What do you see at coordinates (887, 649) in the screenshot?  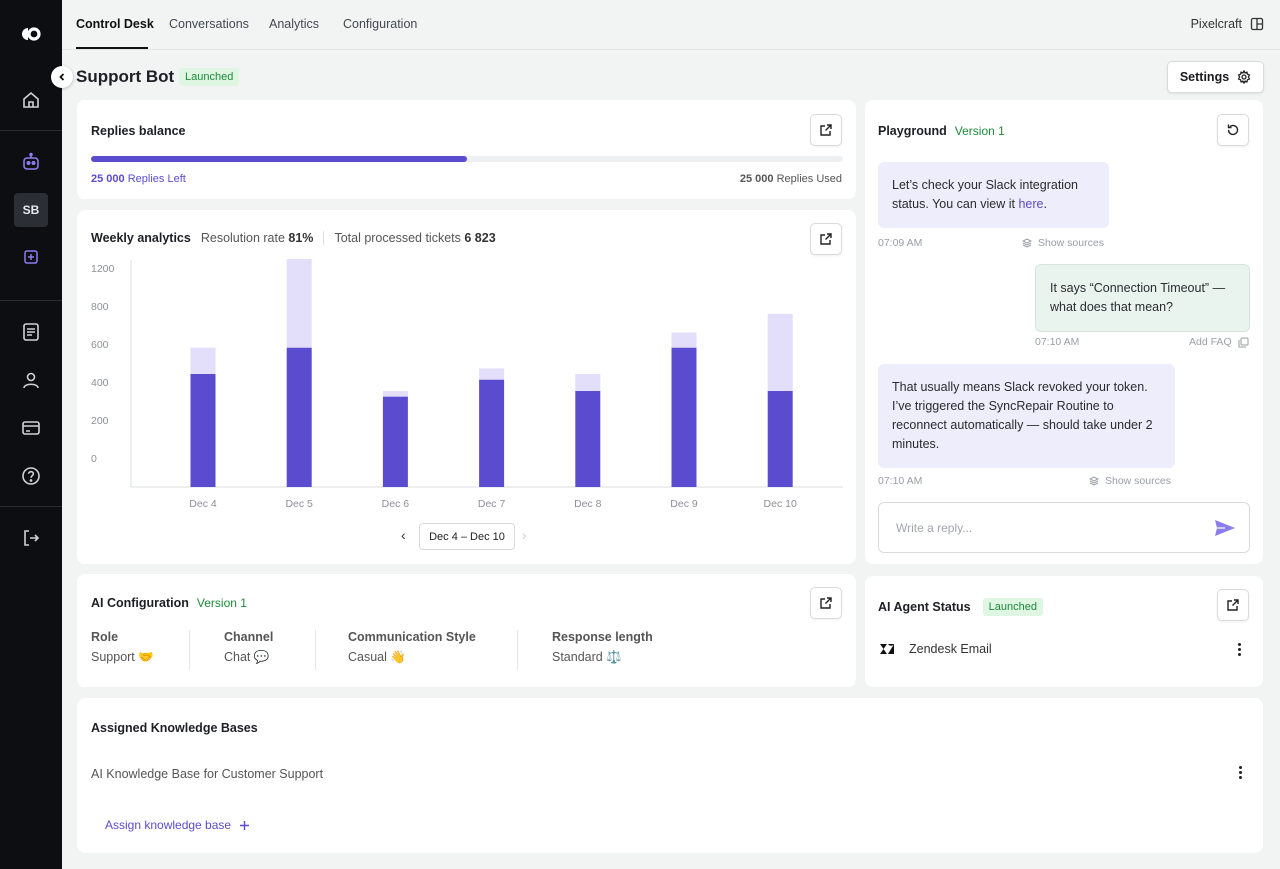 I see `zendesk-icon` at bounding box center [887, 649].